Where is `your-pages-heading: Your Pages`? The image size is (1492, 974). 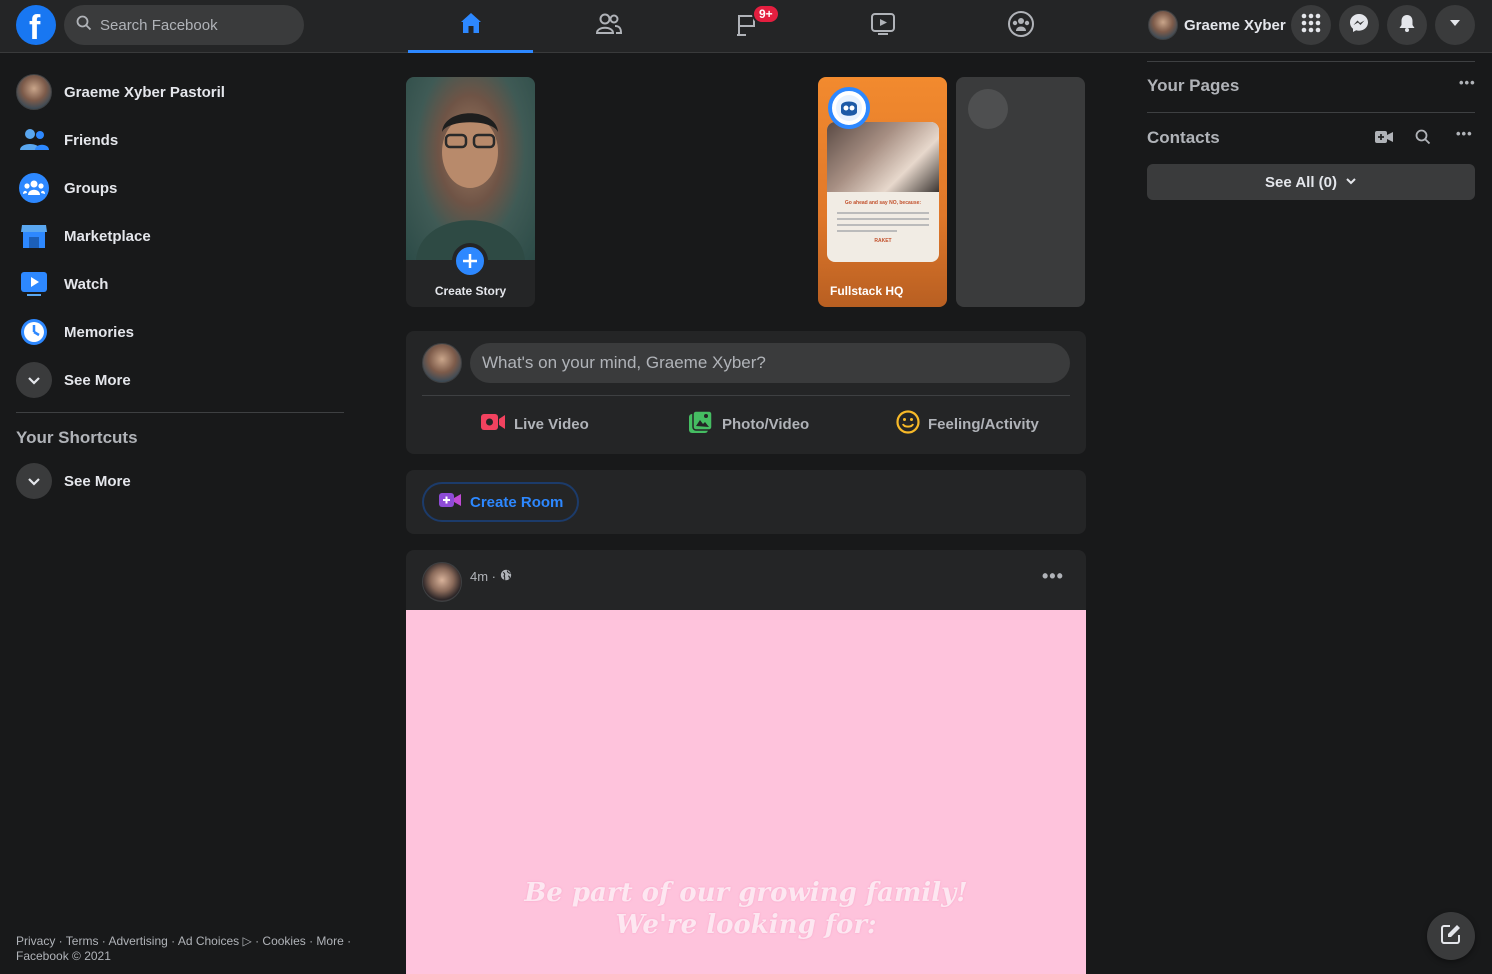
your-pages-heading: Your Pages is located at coordinates (1193, 85).